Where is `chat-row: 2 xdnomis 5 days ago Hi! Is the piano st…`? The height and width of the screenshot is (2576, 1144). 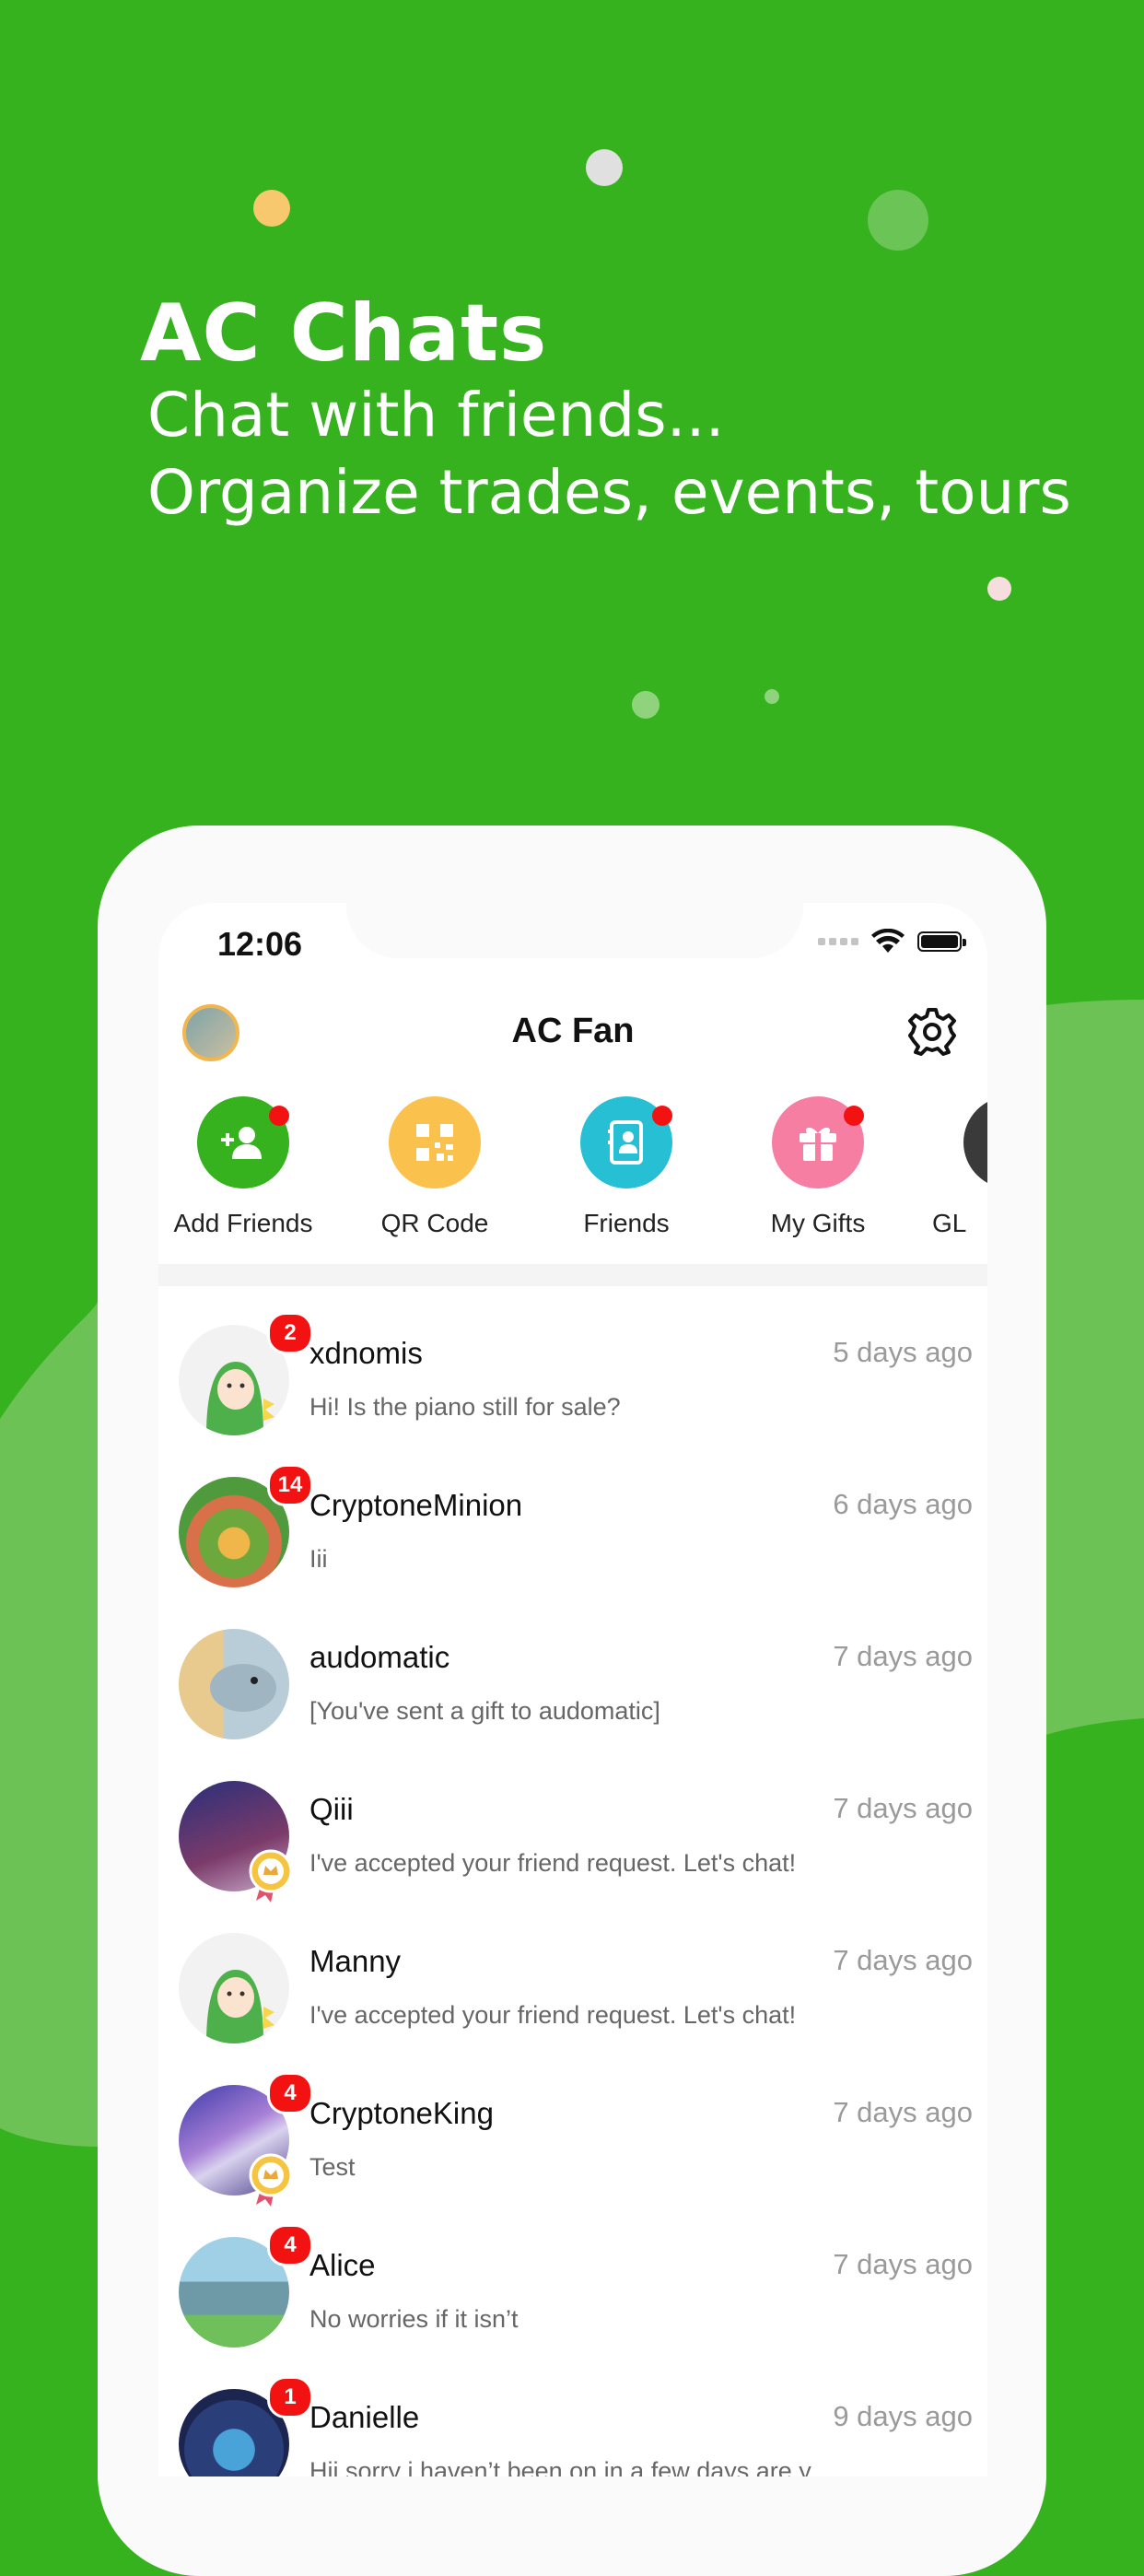
chat-row: 2 xdnomis 5 days ago Hi! Is the piano st… is located at coordinates (572, 1362).